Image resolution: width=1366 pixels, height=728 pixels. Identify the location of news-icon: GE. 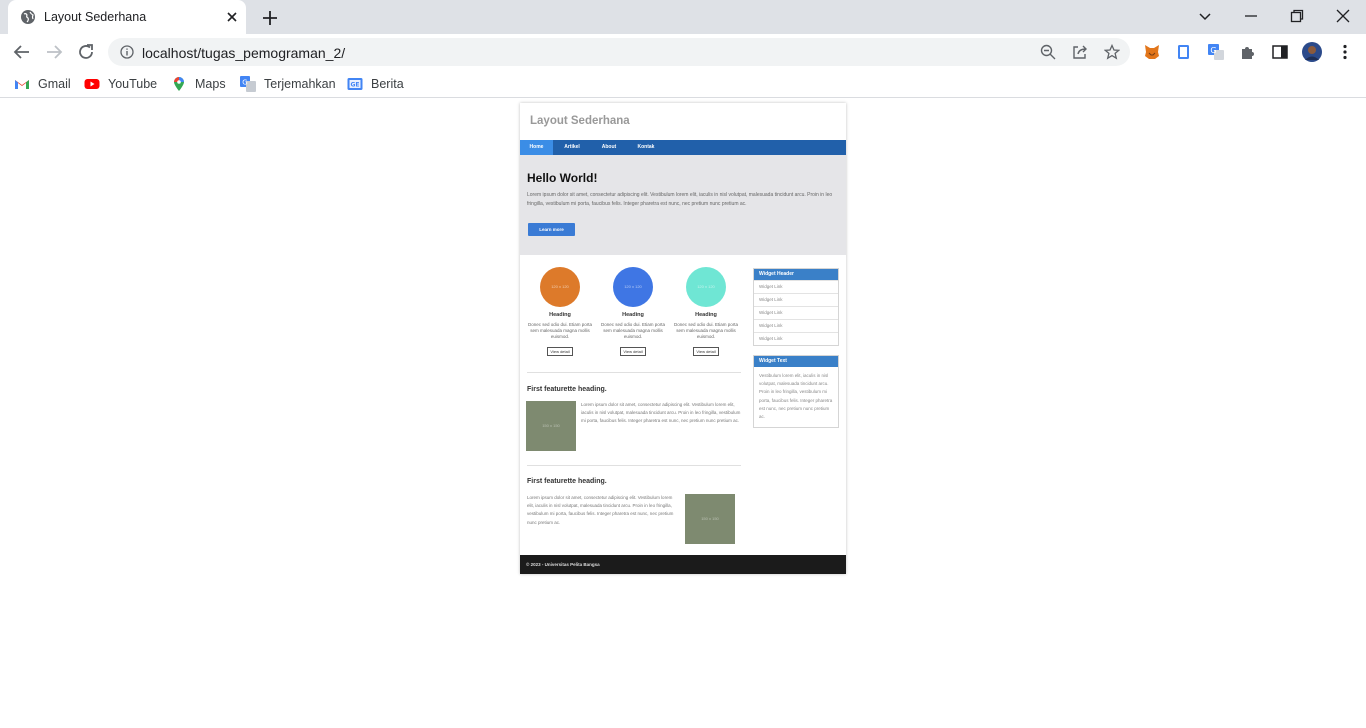
(355, 84).